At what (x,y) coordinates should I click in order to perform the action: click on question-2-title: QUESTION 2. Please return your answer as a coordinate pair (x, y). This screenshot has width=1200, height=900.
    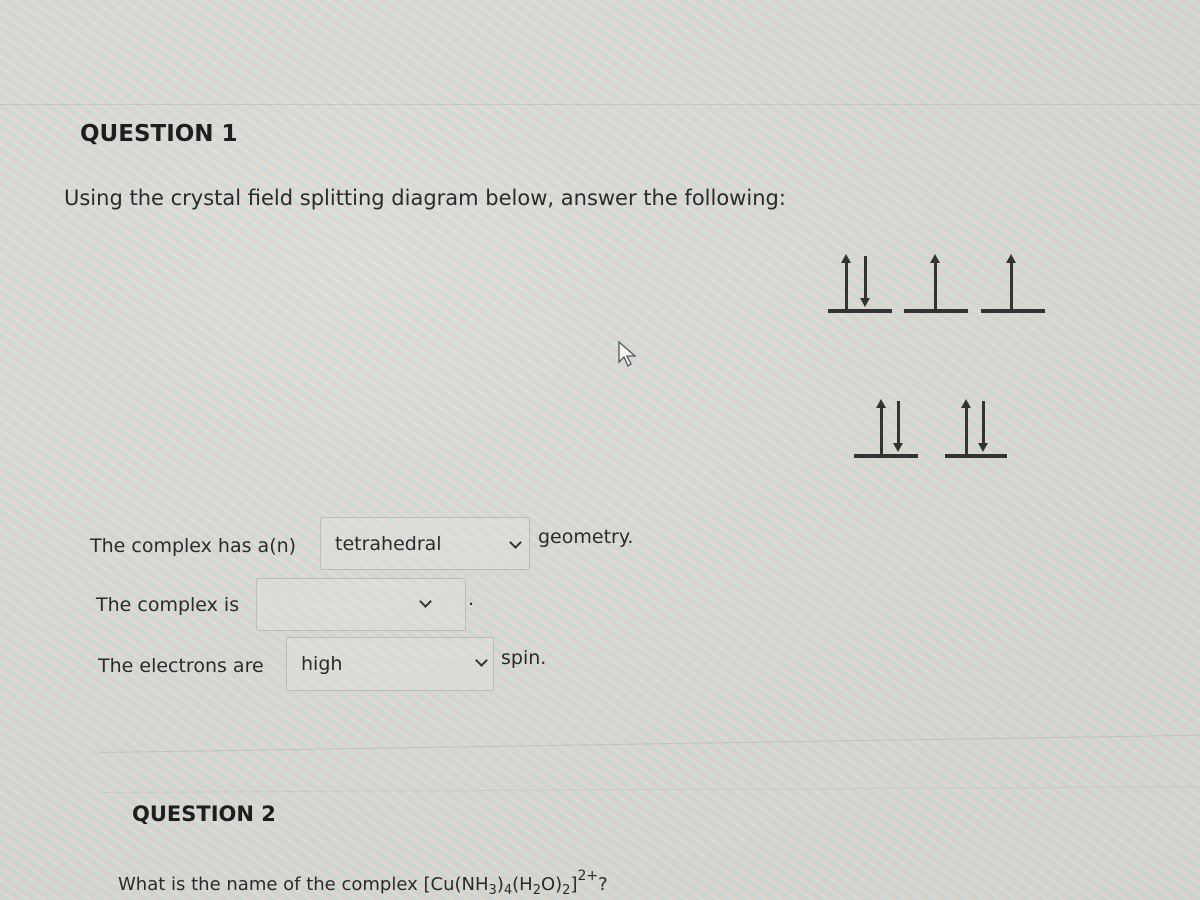
    Looking at the image, I should click on (204, 814).